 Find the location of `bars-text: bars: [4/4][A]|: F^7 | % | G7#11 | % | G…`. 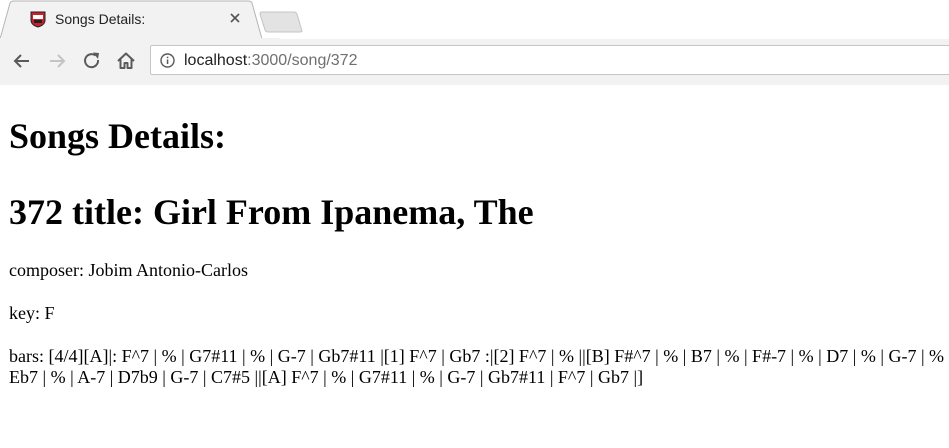

bars-text: bars: [4/4][A]|: F^7 | % | G7#11 | % | G… is located at coordinates (479, 366).